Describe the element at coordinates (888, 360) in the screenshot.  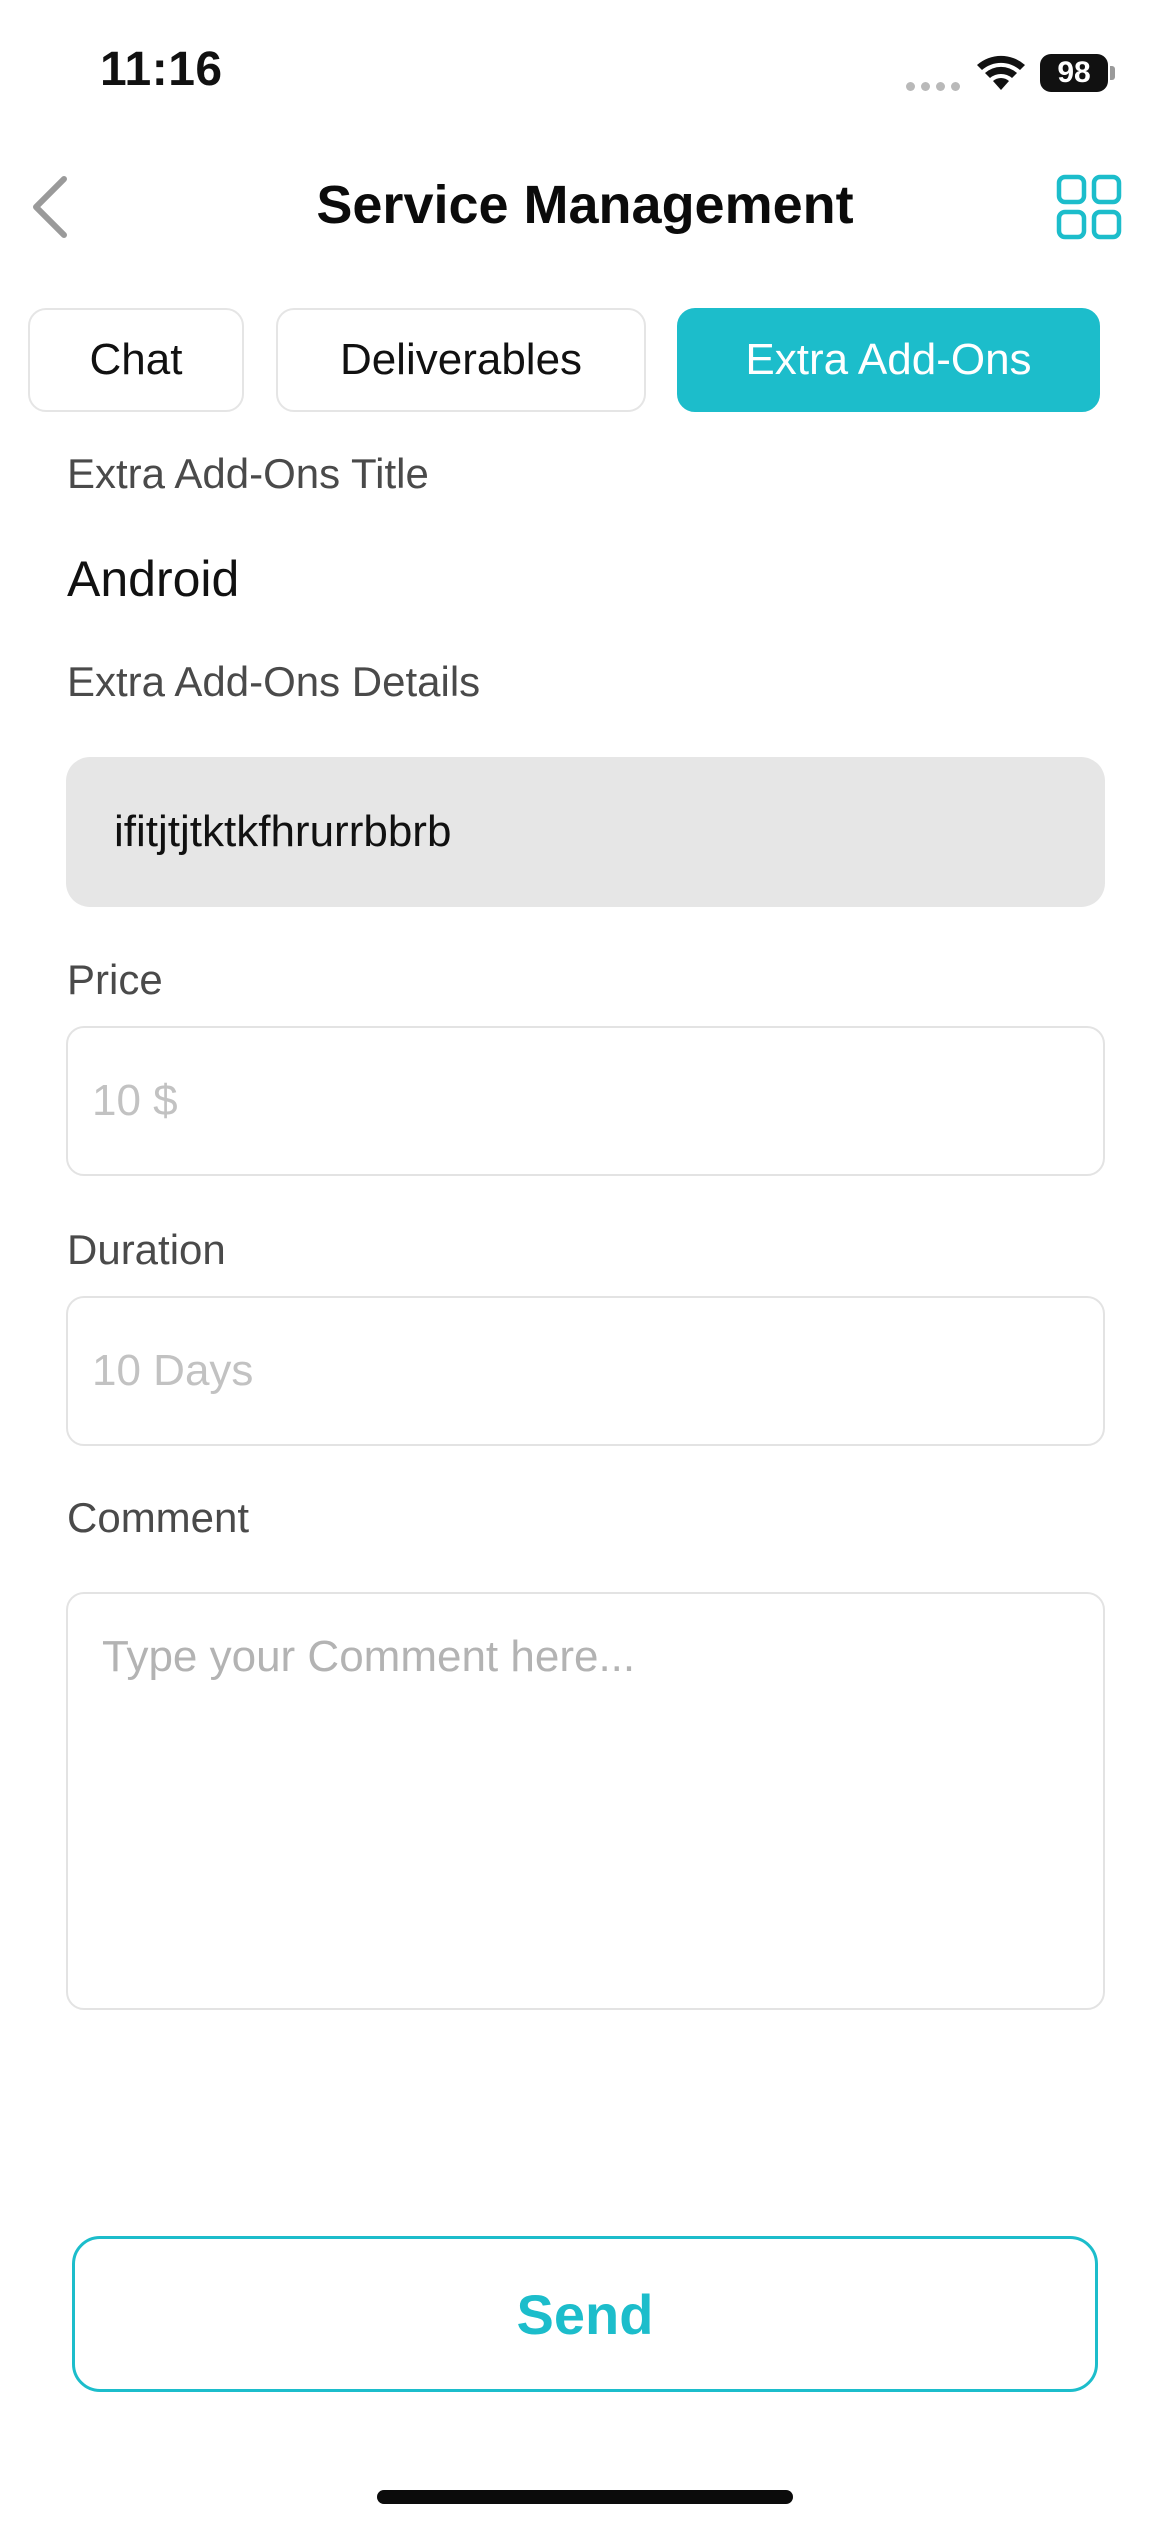
I see `tab-extra-add-ons: Extra Add-Ons` at that location.